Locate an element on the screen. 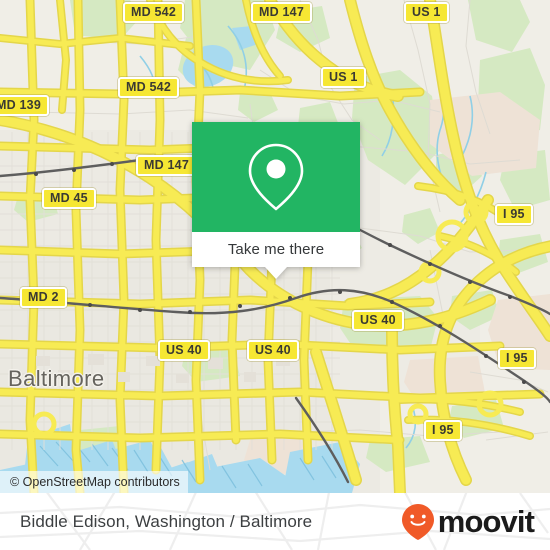 The width and height of the screenshot is (550, 550). road-shield: MD 45 is located at coordinates (69, 198).